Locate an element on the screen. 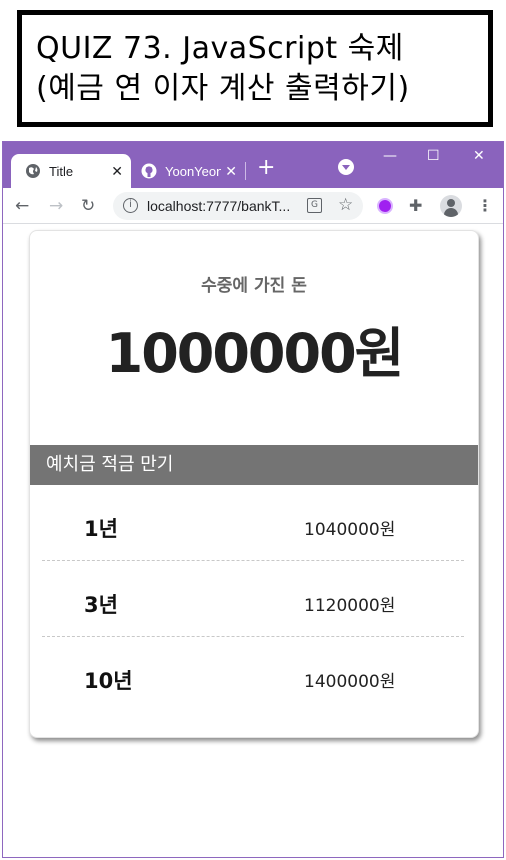 This screenshot has width=506, height=860. tab-bar: Title ✕ YoonYeon ✕ + — ☐ ✕ is located at coordinates (253, 165).